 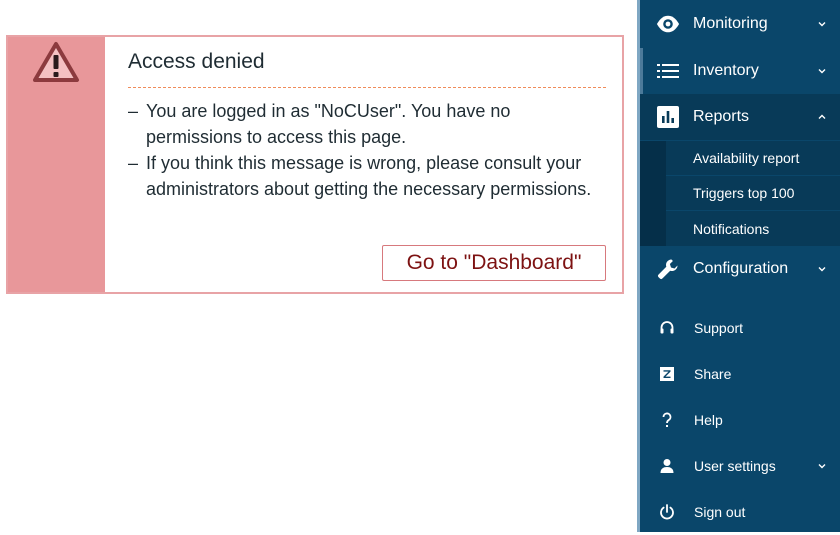 What do you see at coordinates (667, 328) in the screenshot?
I see `headset-icon` at bounding box center [667, 328].